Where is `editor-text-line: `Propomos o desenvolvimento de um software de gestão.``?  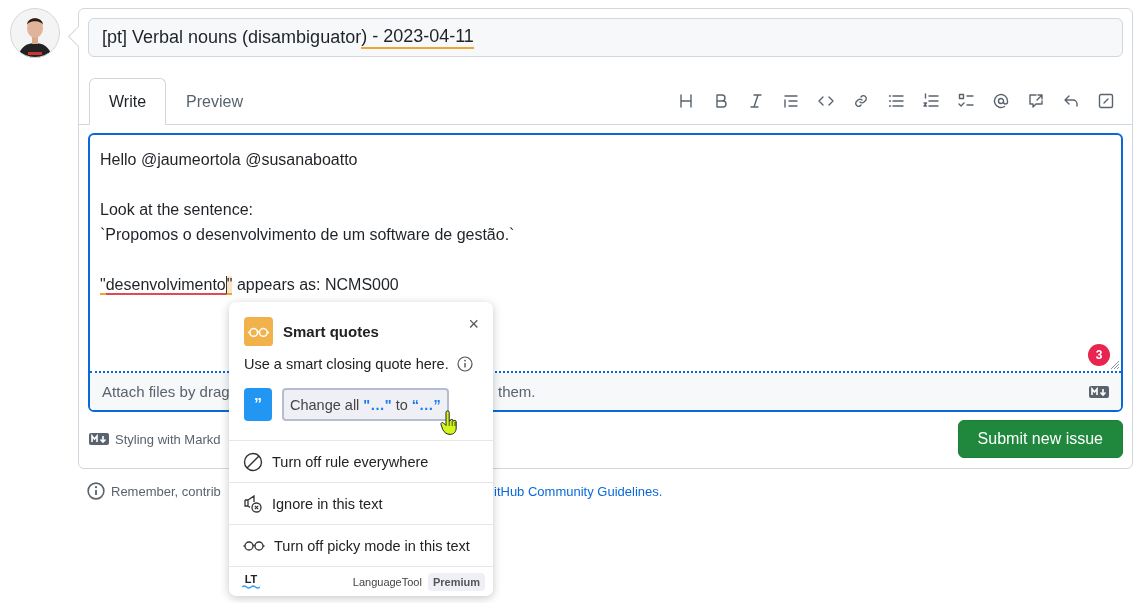
editor-text-line: `Propomos o desenvolvimento de um software de gestão.` is located at coordinates (308, 235).